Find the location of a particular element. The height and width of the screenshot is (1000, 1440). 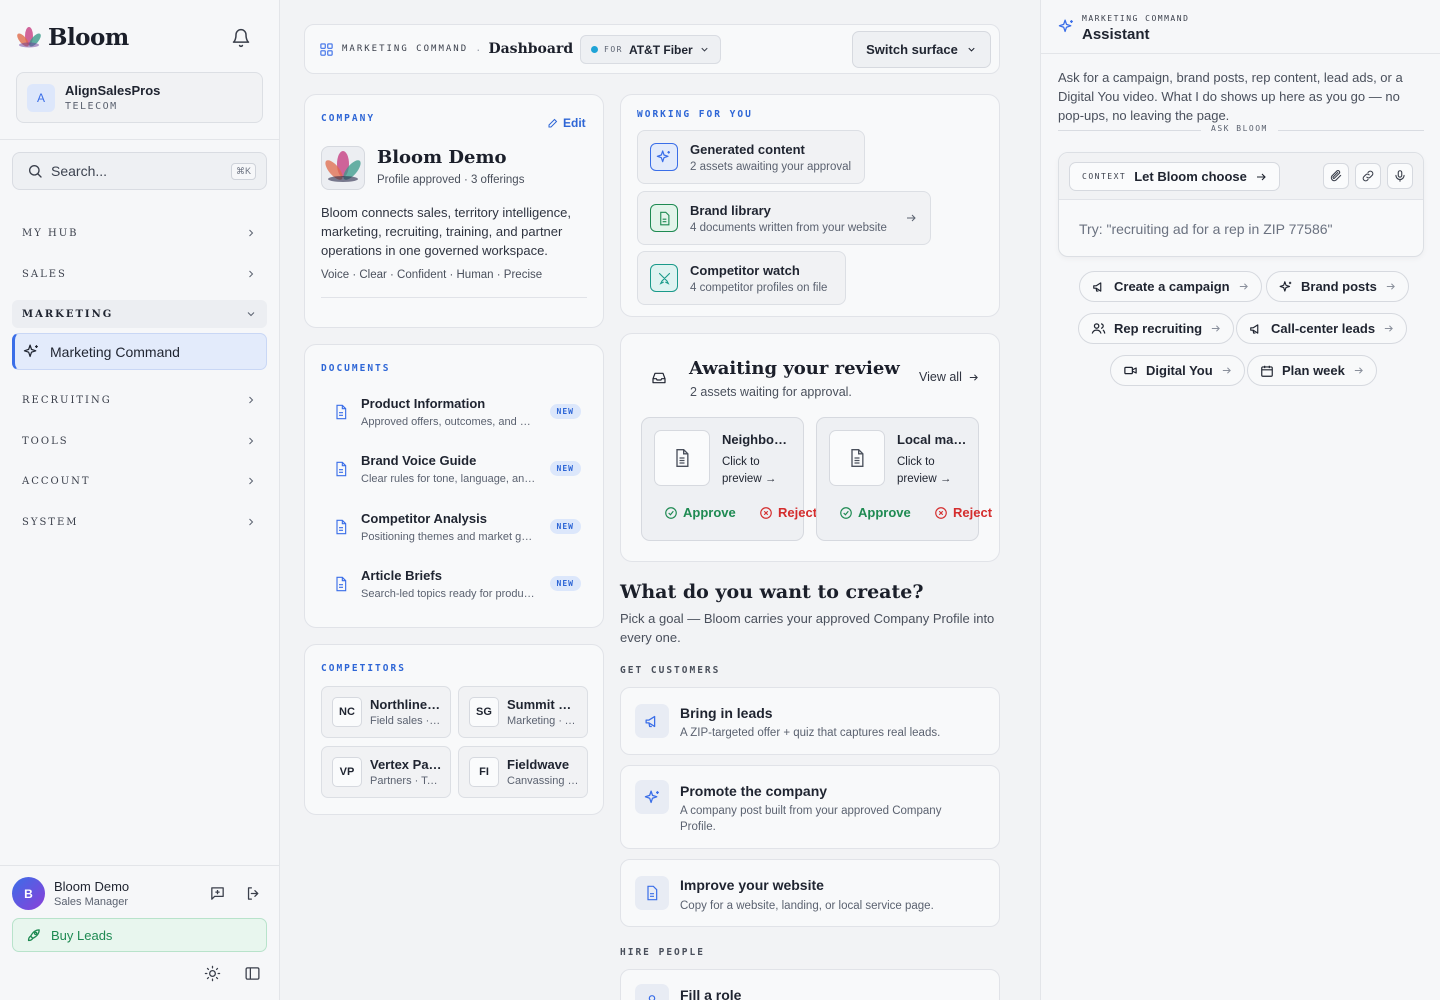

switch-surface-button: Switch surface is located at coordinates (921, 49).